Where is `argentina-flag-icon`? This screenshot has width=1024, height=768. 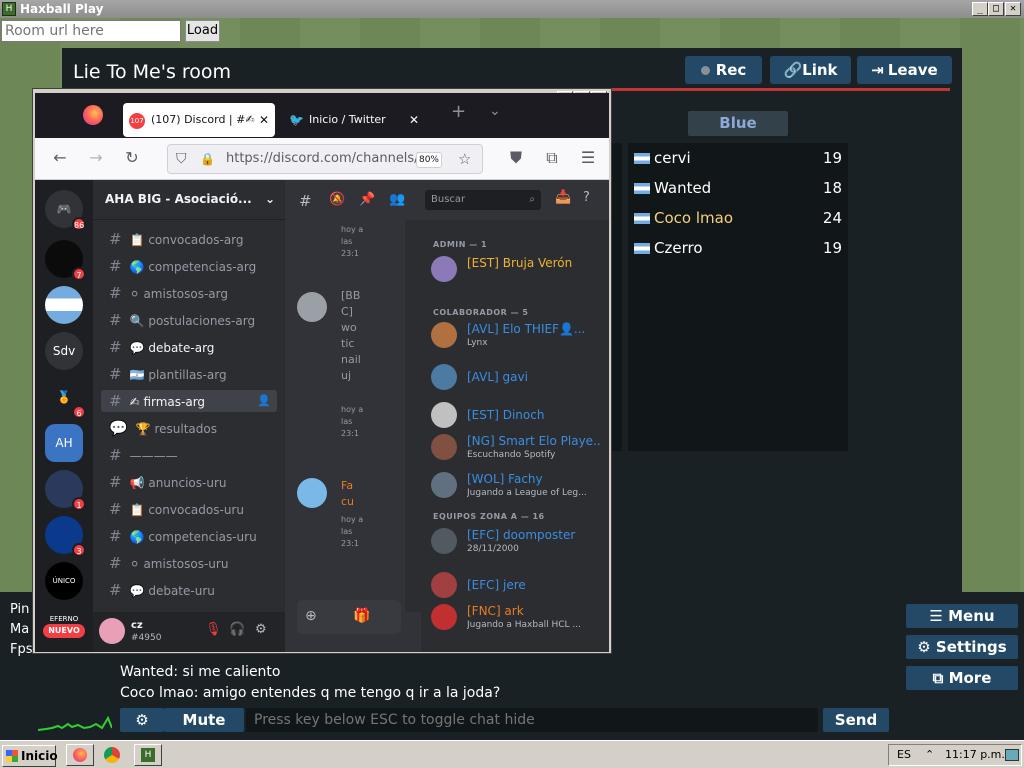 argentina-flag-icon is located at coordinates (642, 248).